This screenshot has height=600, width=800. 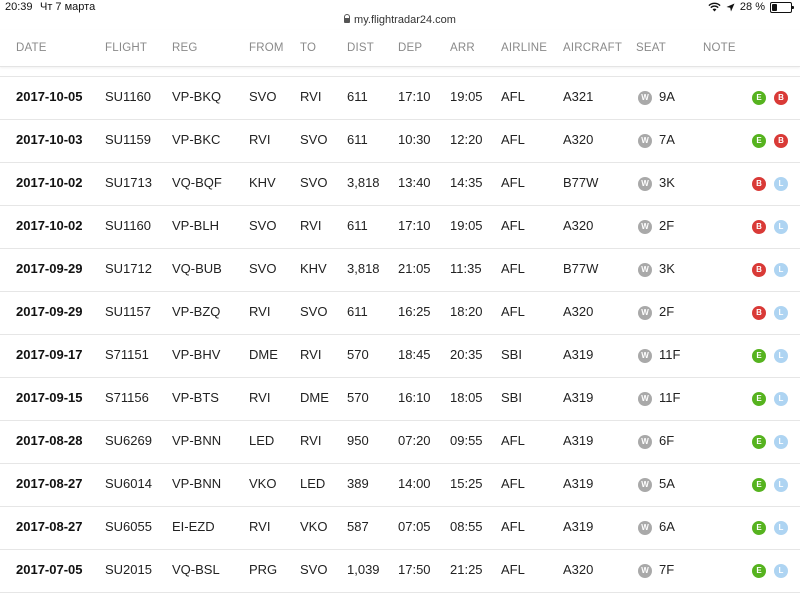 I want to click on cell-from: DME, so click(x=263, y=354).